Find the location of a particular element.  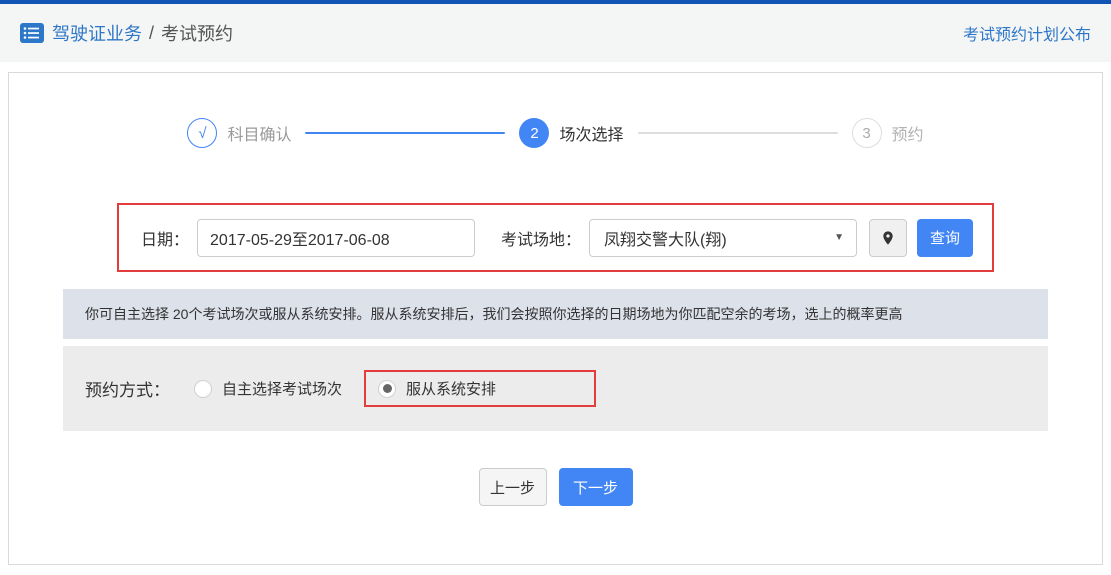

search-button: 查询 is located at coordinates (945, 237).